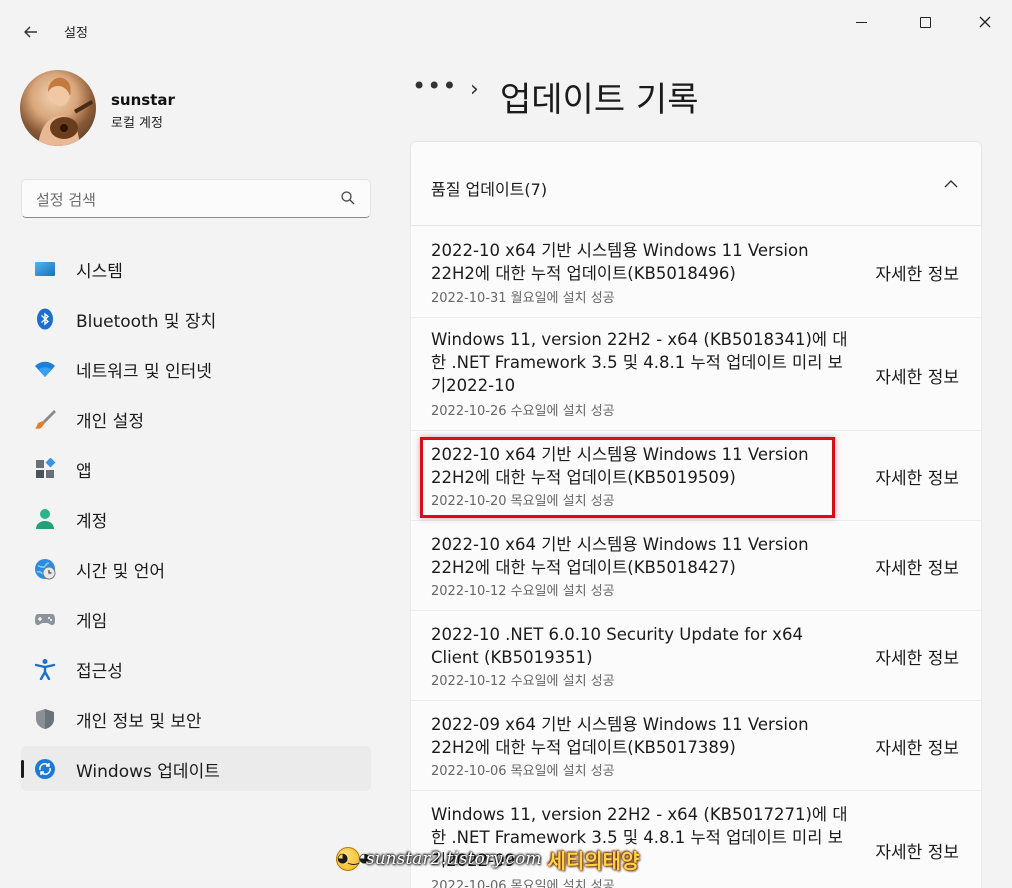 Image resolution: width=1012 pixels, height=888 pixels. I want to click on sidebar-item-system: 시스템, so click(196, 268).